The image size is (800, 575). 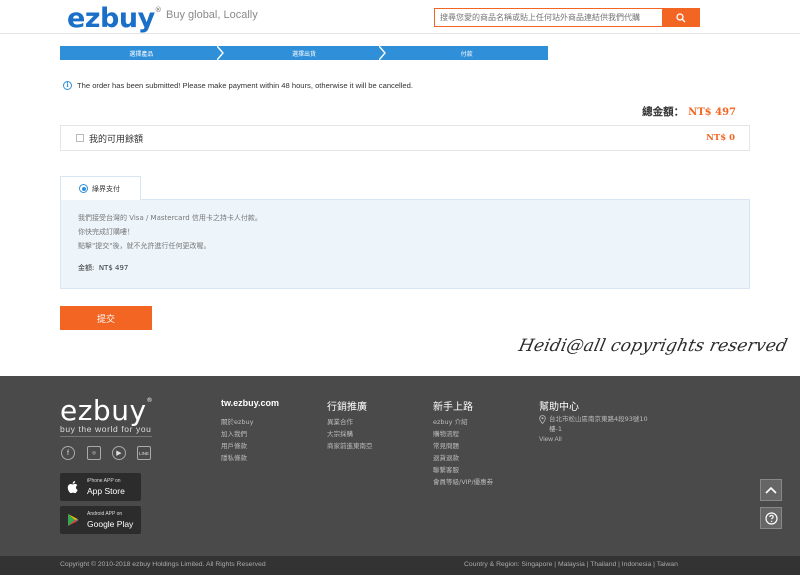 I want to click on footer-link: 用戶條款, so click(x=234, y=445).